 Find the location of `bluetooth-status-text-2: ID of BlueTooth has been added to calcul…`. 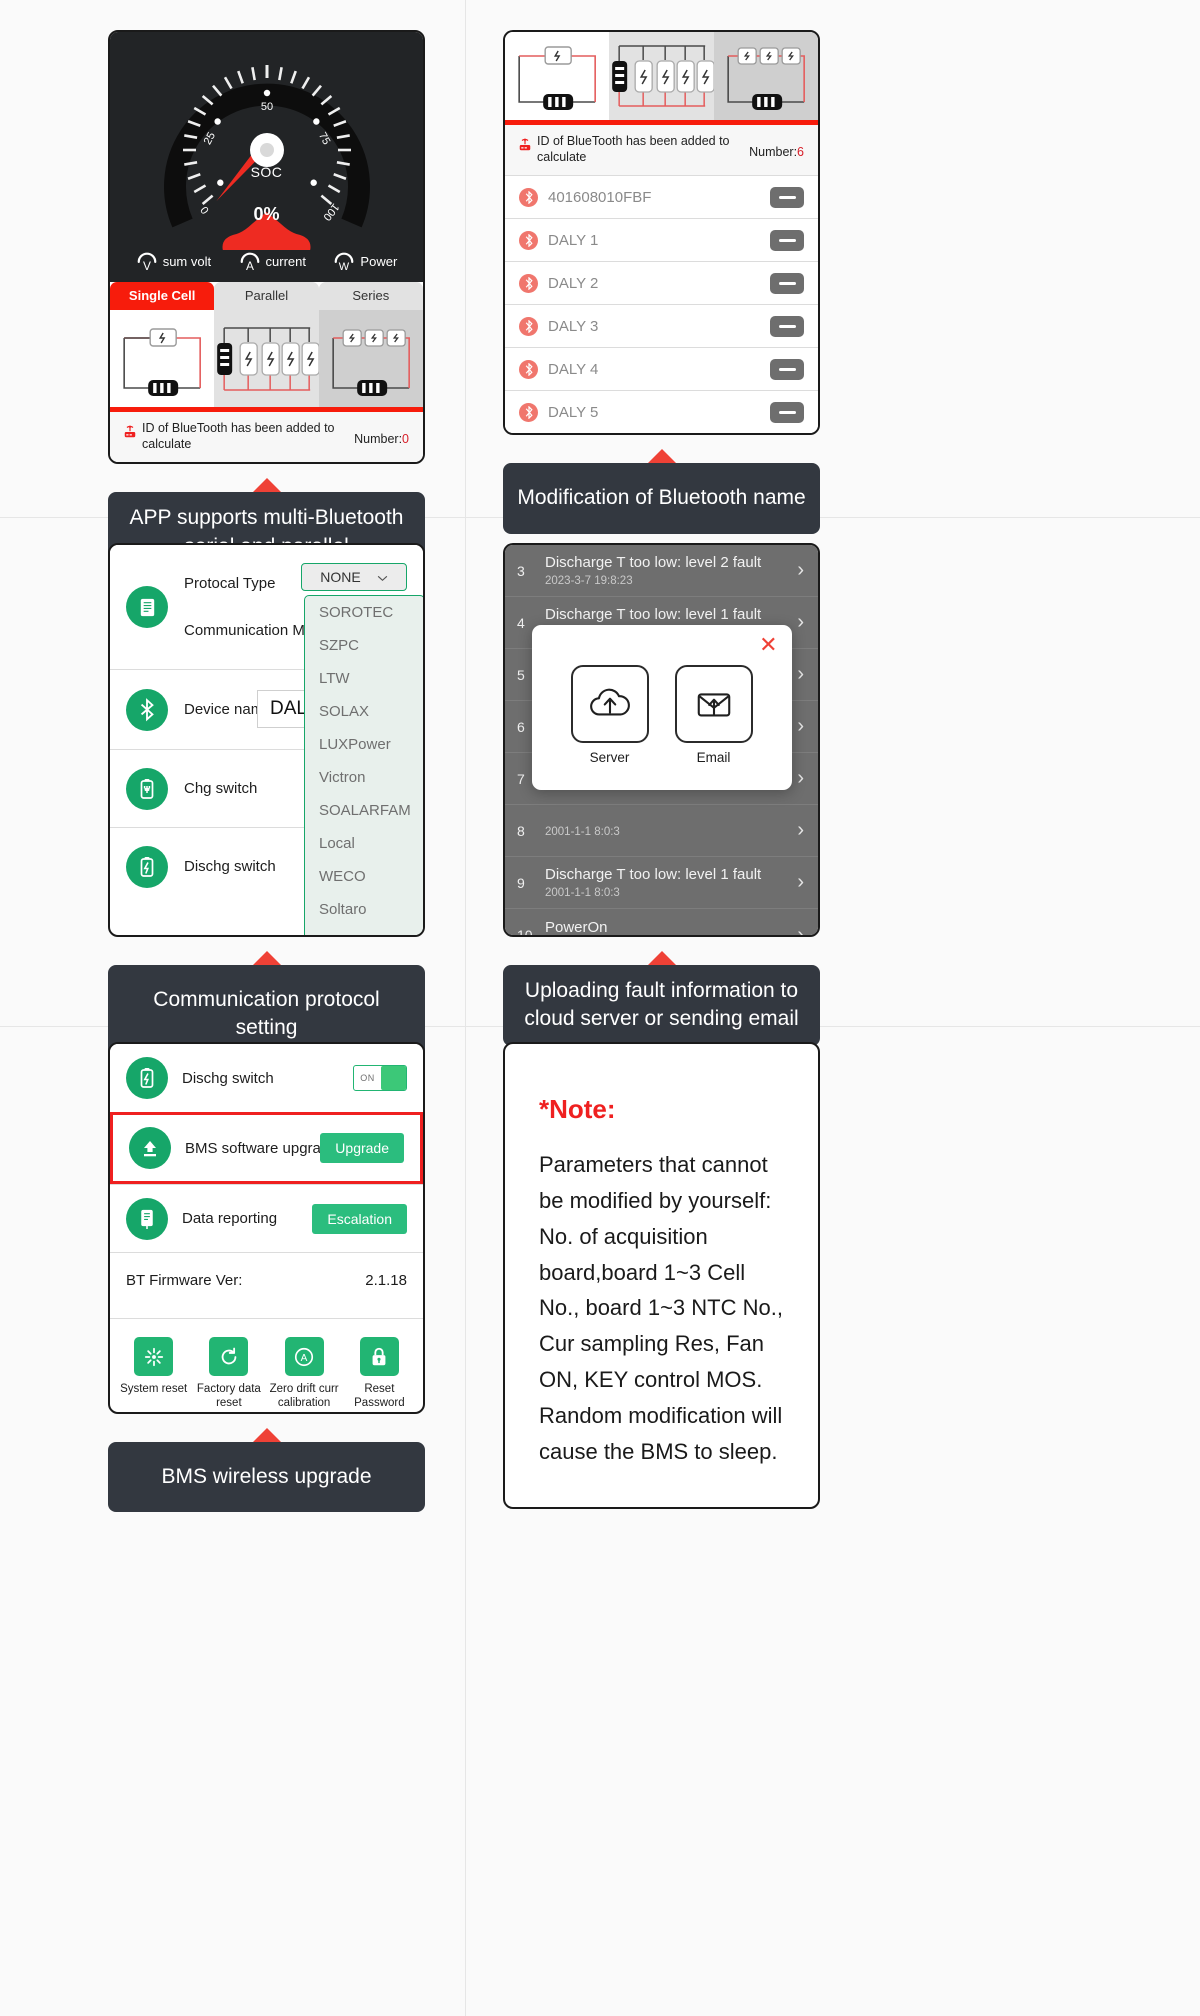

bluetooth-status-text-2: ID of BlueTooth has been added to calcul… is located at coordinates (633, 149).